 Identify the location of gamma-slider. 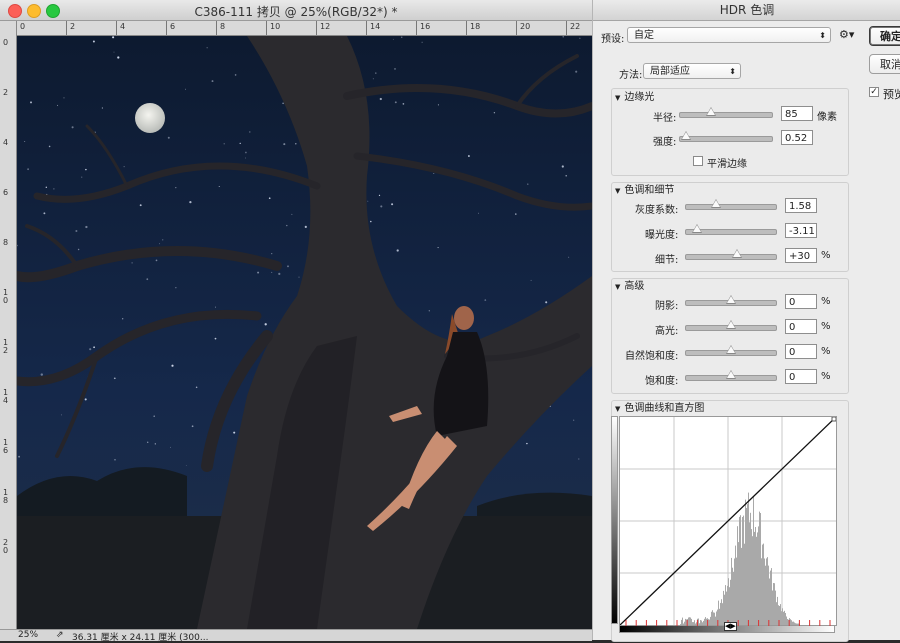
(731, 204).